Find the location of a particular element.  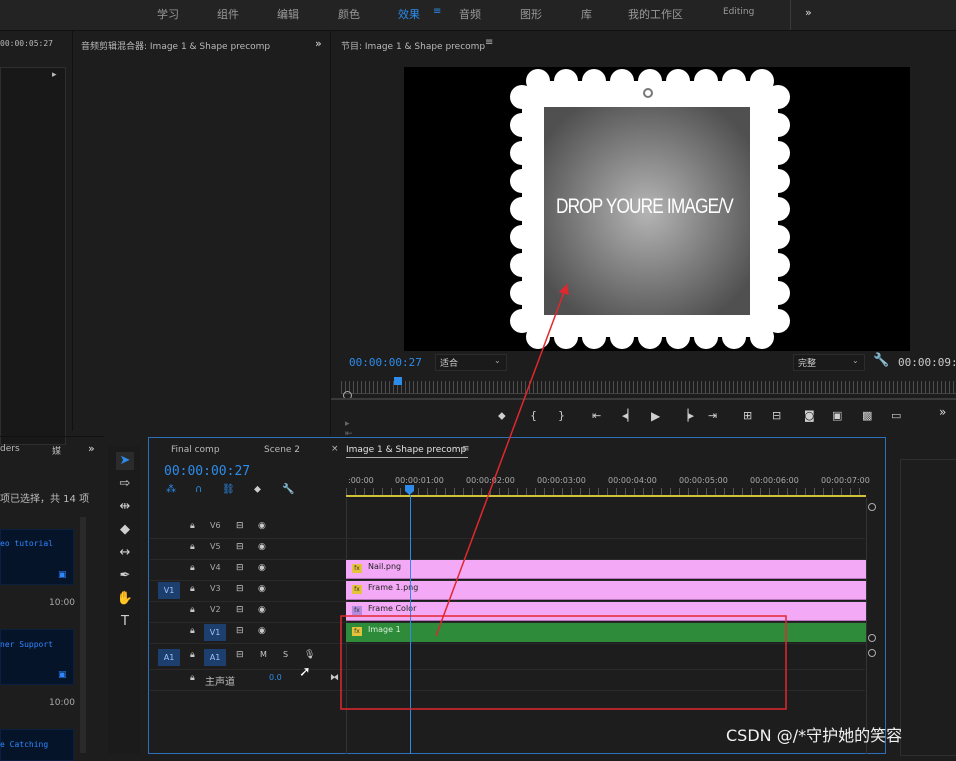

annotation-arrowhead is located at coordinates (564, 289).